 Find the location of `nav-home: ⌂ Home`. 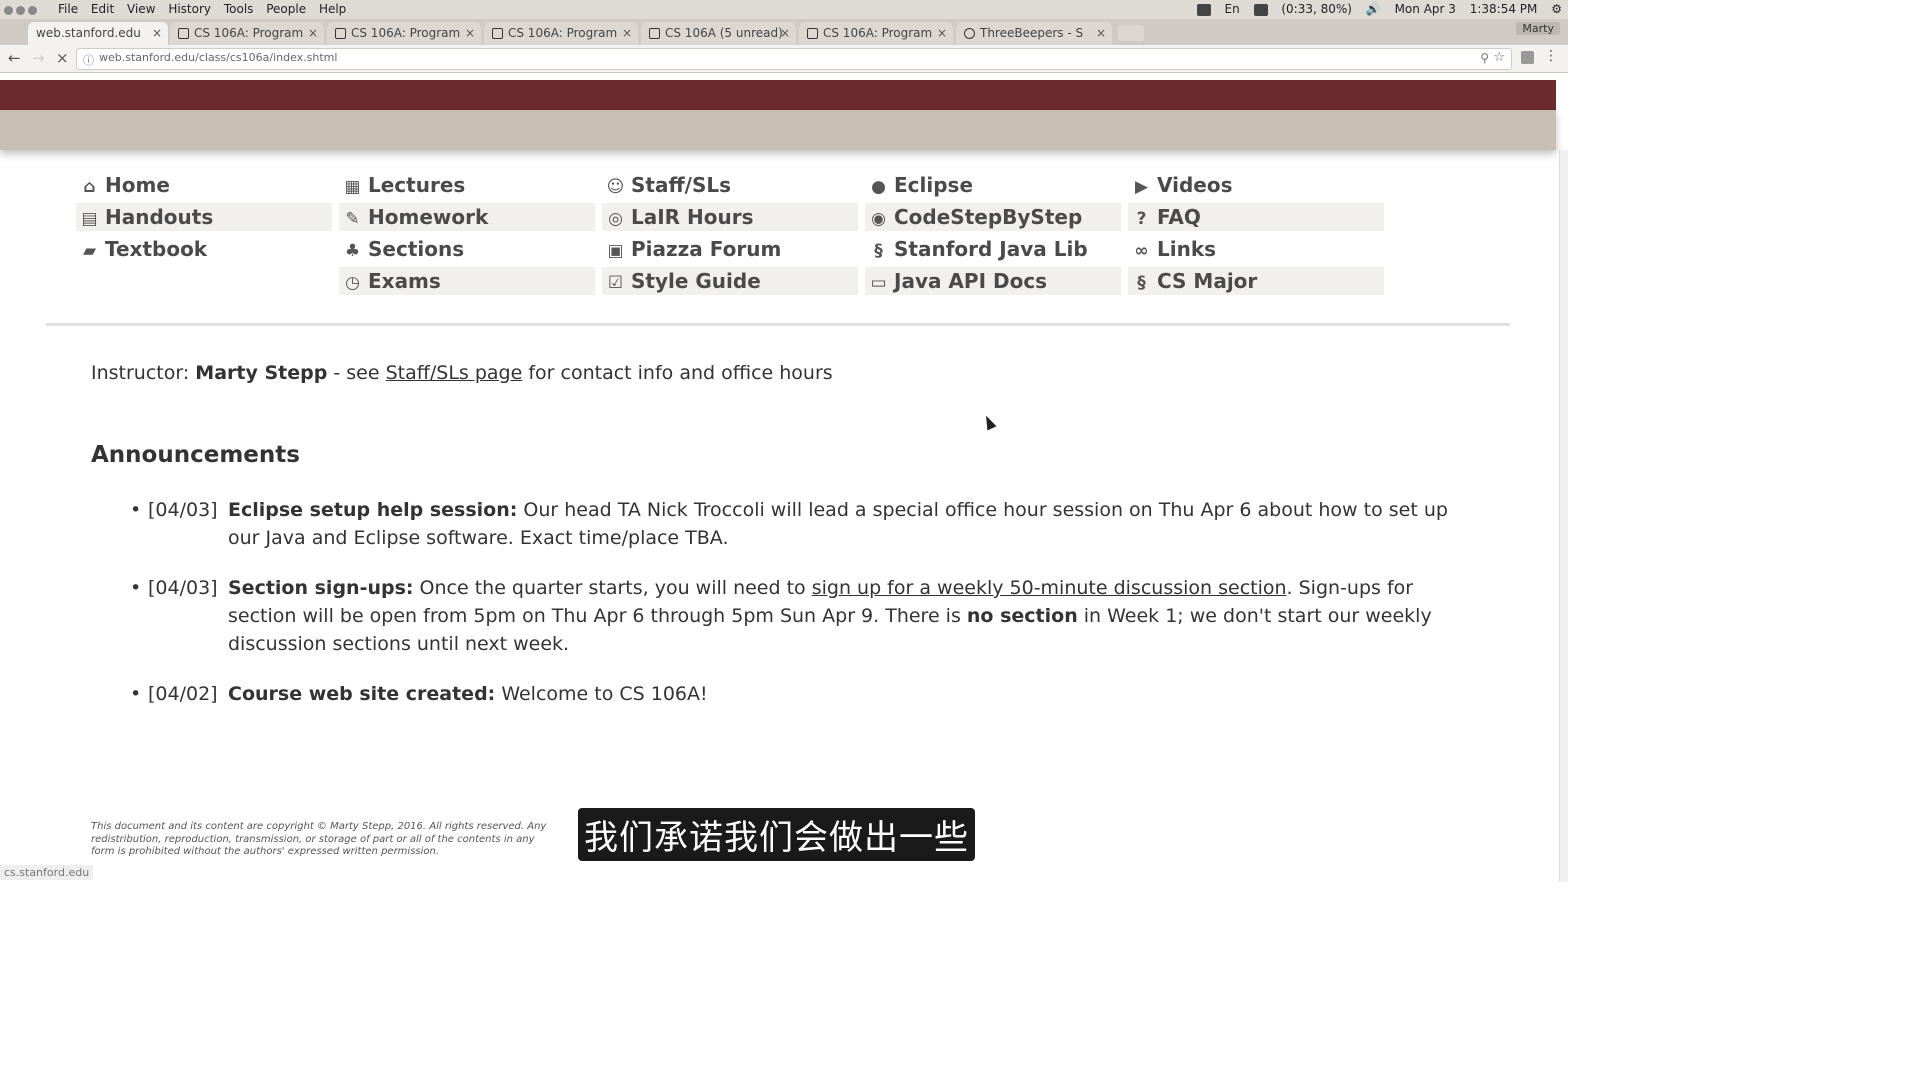

nav-home: ⌂ Home is located at coordinates (204, 185).